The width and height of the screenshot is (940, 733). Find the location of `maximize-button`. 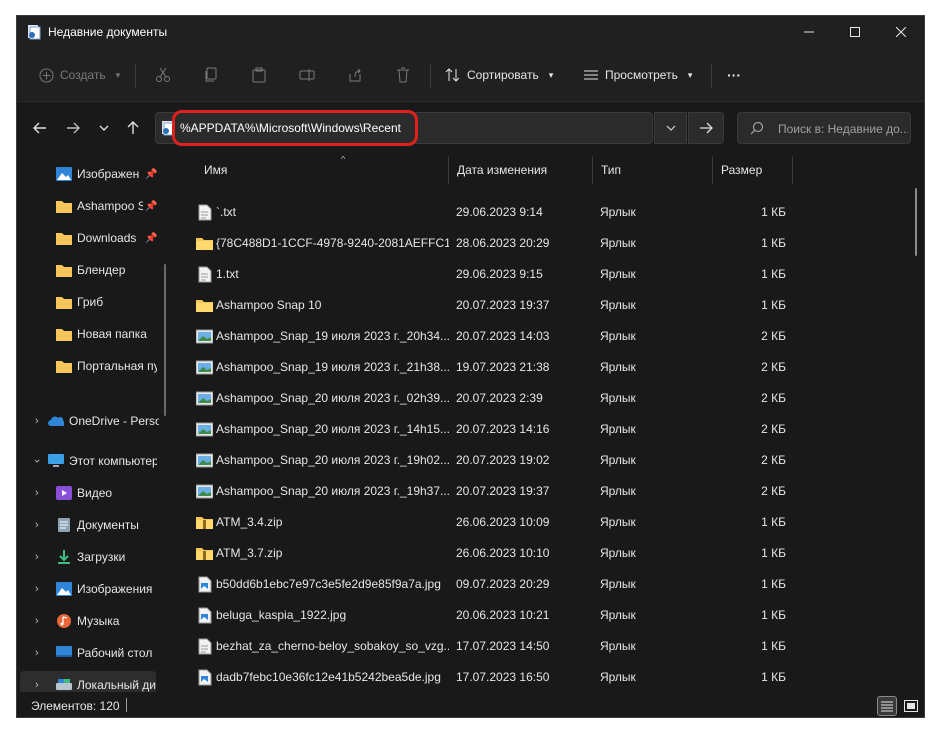

maximize-button is located at coordinates (855, 32).